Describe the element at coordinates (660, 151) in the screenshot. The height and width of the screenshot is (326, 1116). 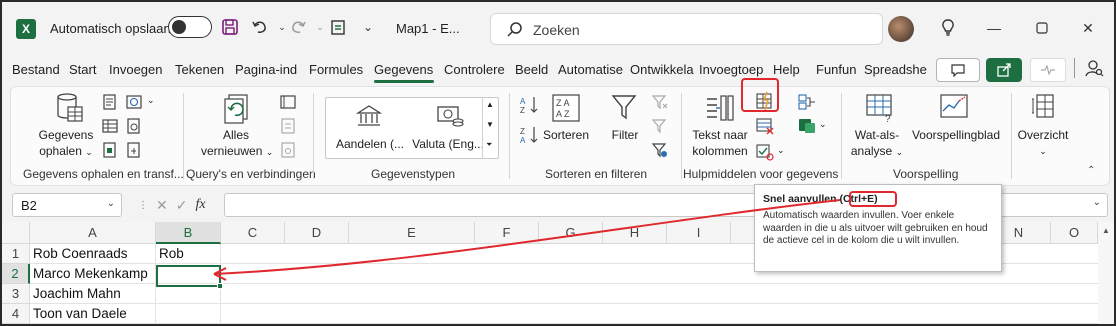
I see `advanced-filter-icon` at that location.